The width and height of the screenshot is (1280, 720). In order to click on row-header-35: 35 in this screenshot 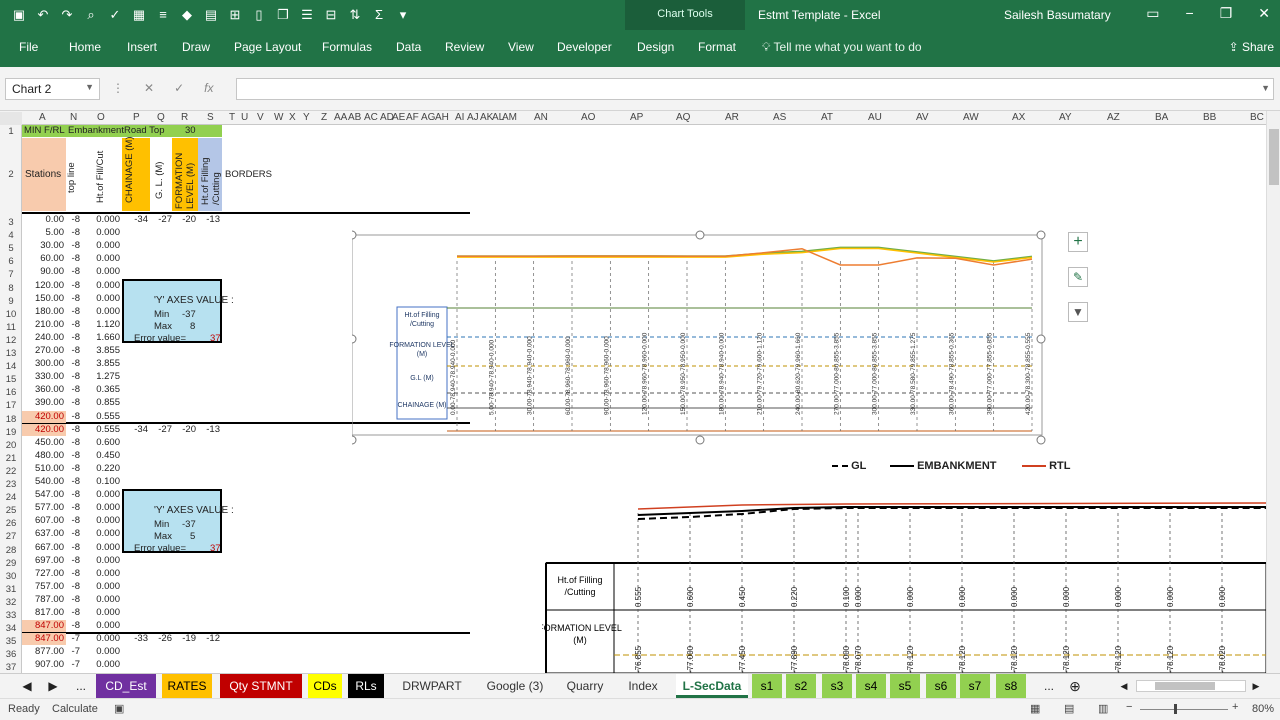, I will do `click(11, 641)`.